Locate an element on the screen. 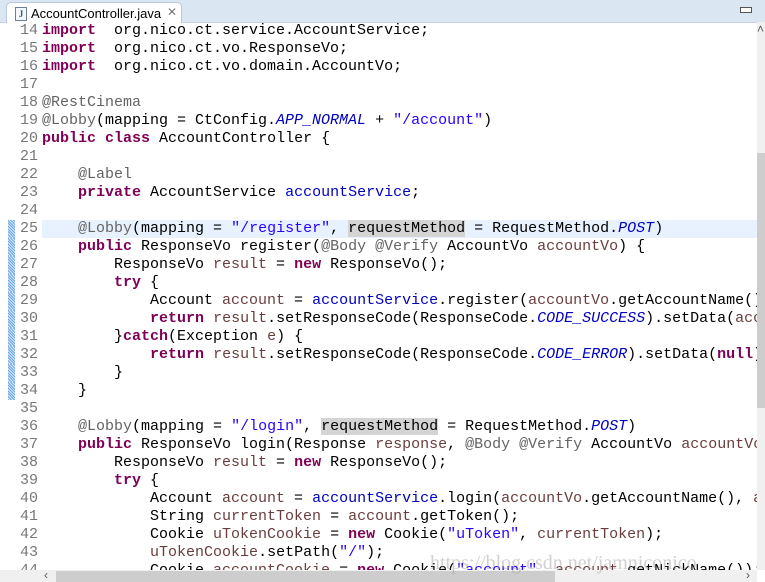 This screenshot has width=765, height=582. code-line: 33 } is located at coordinates (378, 373).